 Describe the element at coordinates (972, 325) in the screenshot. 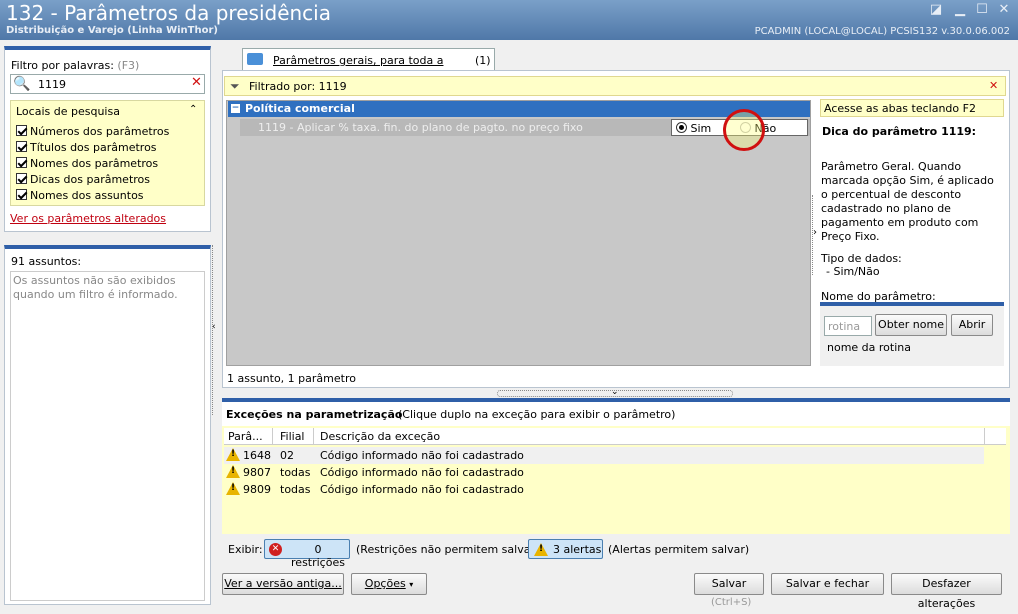

I see `abrir-button: Abrir` at that location.